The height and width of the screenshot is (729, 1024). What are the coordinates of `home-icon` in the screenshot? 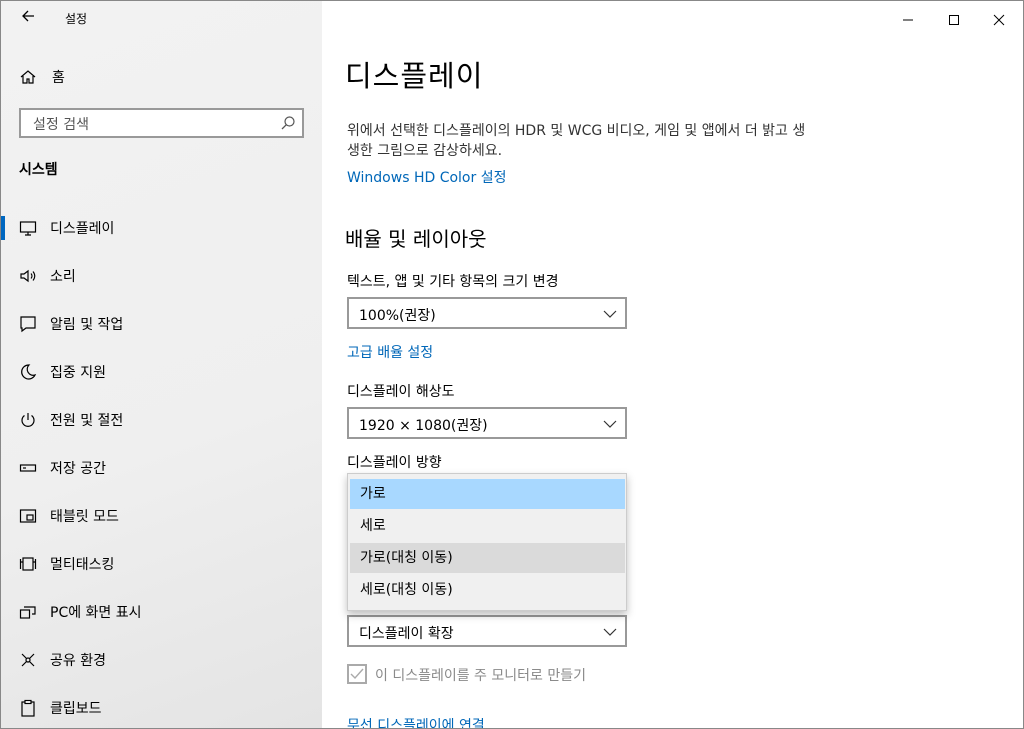 It's located at (28, 77).